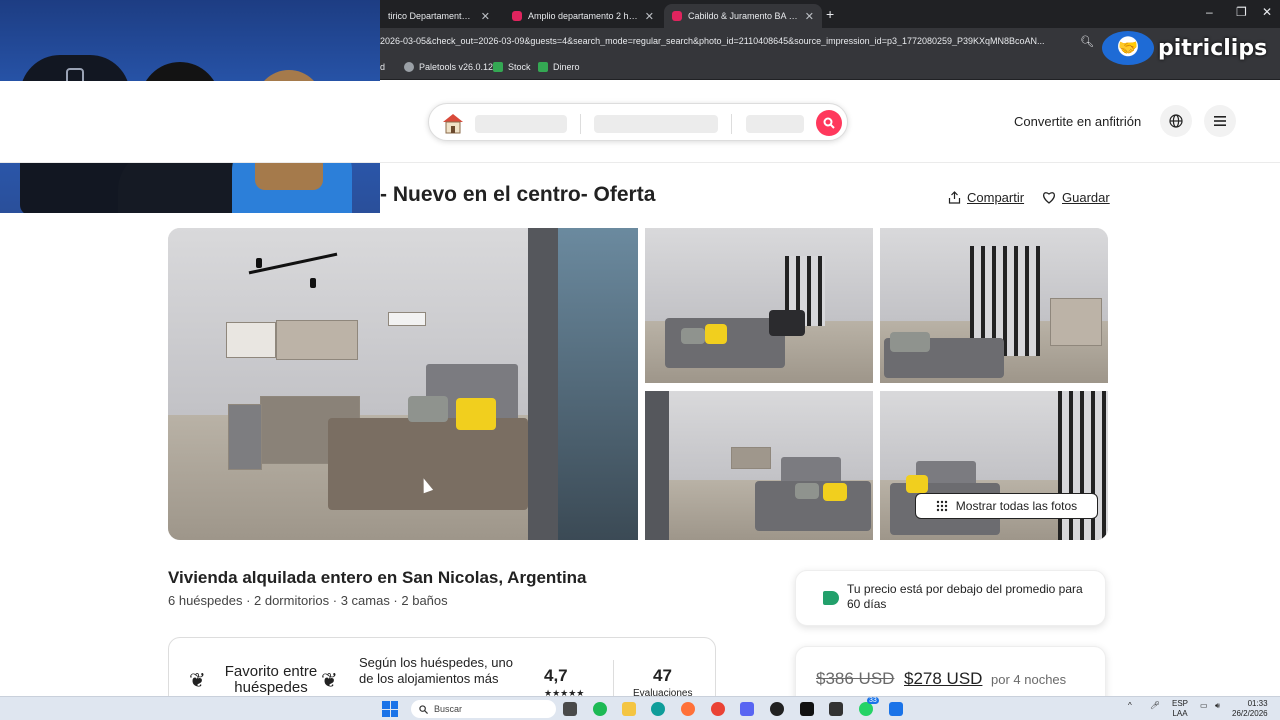  I want to click on rating-value: 4,7, so click(556, 675).